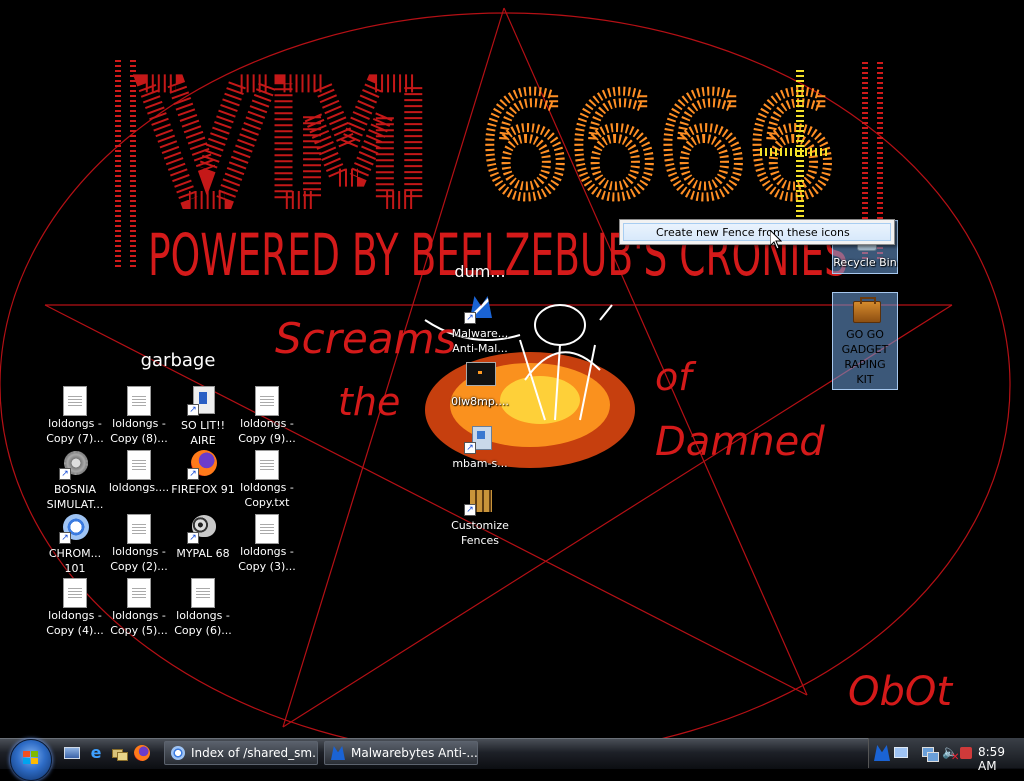  I want to click on context-menu: Create new Fence from these icons, so click(757, 232).